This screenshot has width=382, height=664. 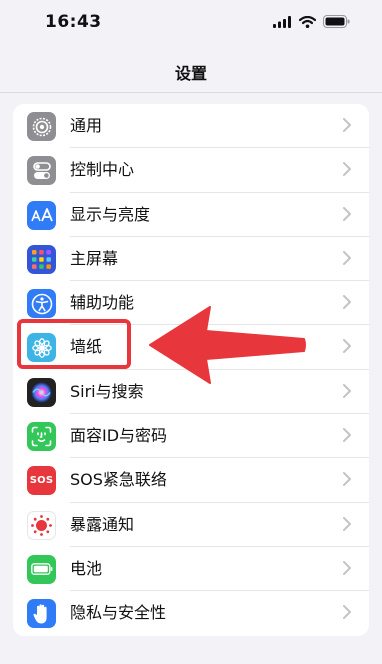 I want to click on settings-row-label: 辅助功能, so click(x=102, y=303).